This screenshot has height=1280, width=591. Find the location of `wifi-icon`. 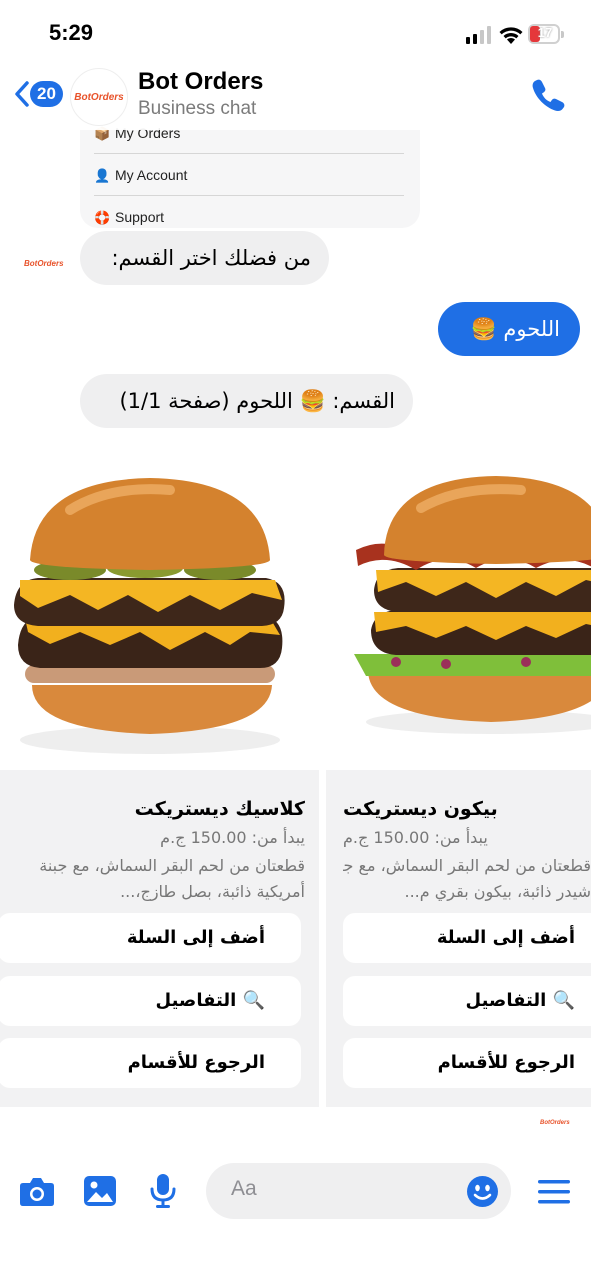

wifi-icon is located at coordinates (511, 35).